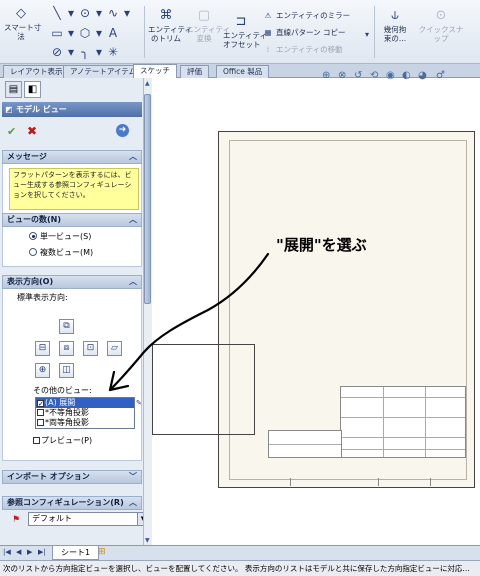 The height and width of the screenshot is (576, 480). I want to click on scroll-up-icon: ▲, so click(147, 83).